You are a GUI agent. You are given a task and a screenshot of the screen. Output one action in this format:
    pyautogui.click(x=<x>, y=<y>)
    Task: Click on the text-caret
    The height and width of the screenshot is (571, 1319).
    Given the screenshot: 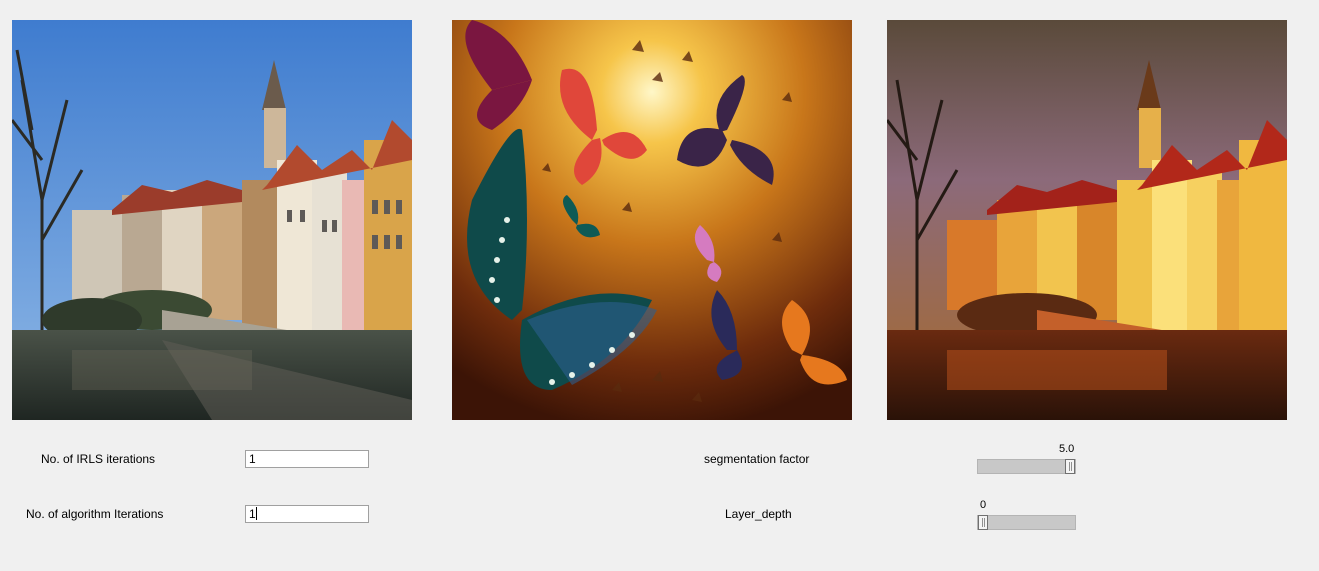 What is the action you would take?
    pyautogui.click(x=256, y=513)
    